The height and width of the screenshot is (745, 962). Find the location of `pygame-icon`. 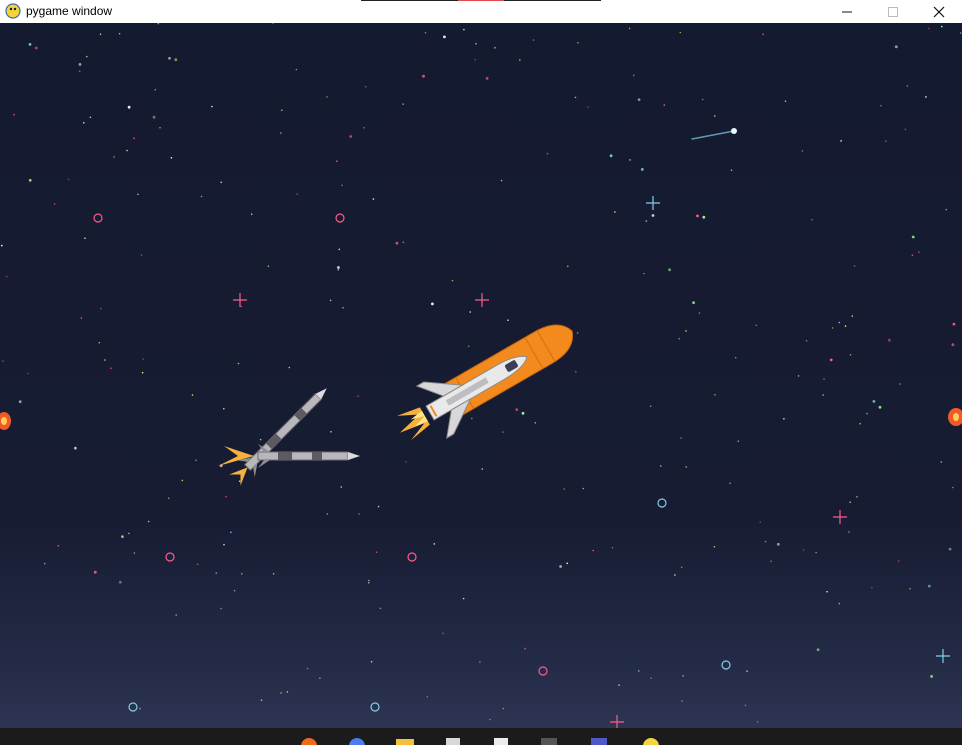

pygame-icon is located at coordinates (651, 740).